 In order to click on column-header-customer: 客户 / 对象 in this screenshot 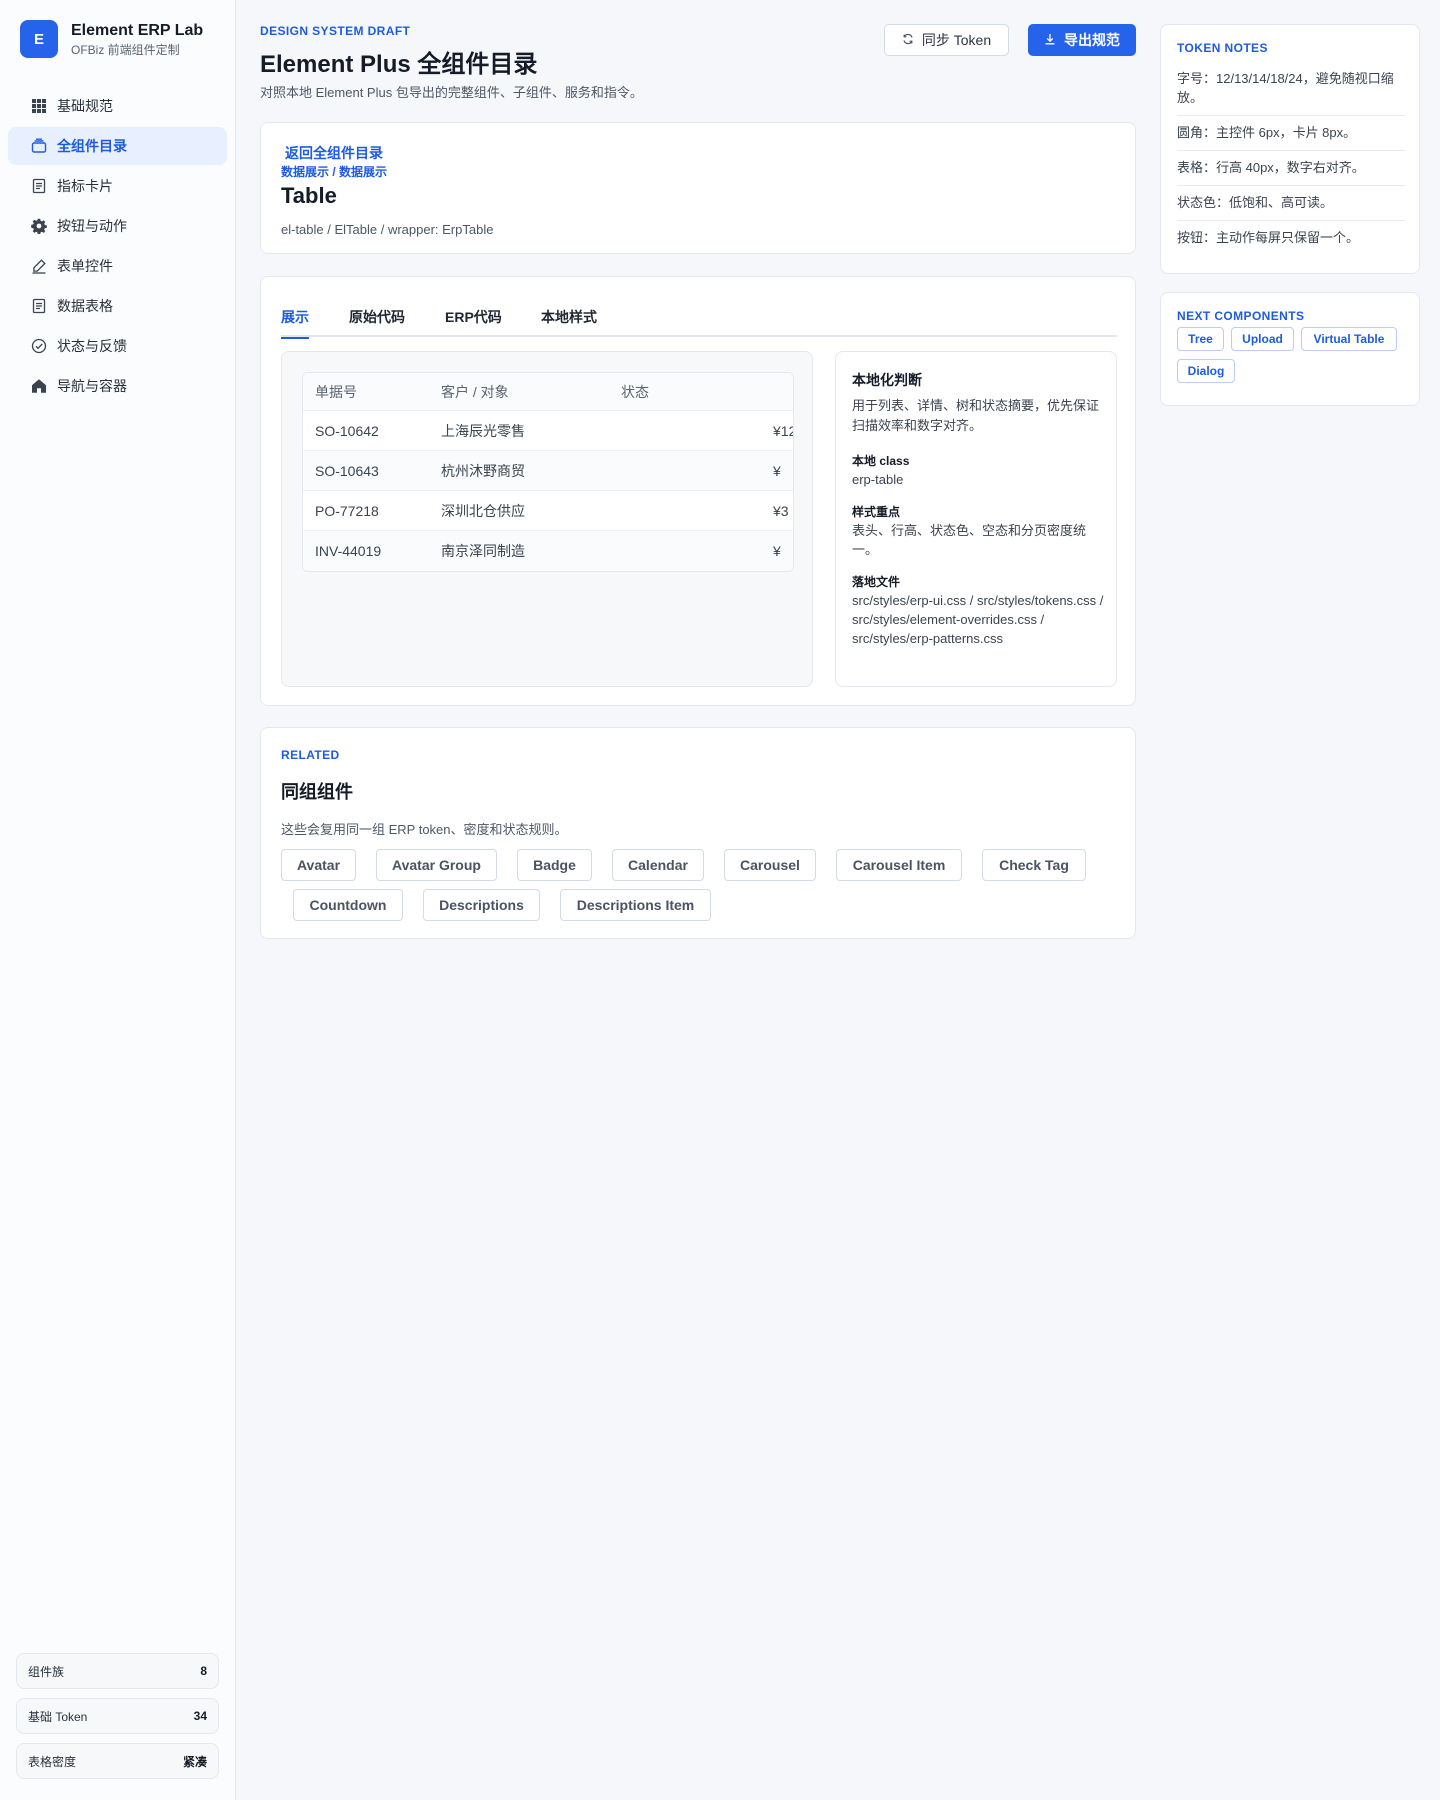, I will do `click(475, 391)`.